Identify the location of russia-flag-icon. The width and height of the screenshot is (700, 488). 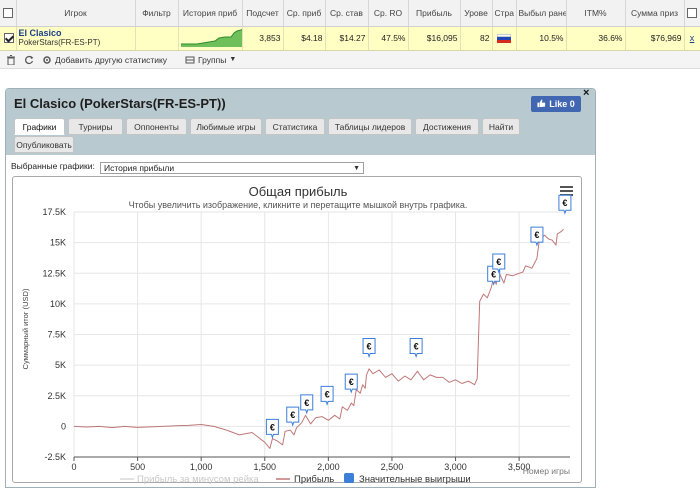
(504, 39).